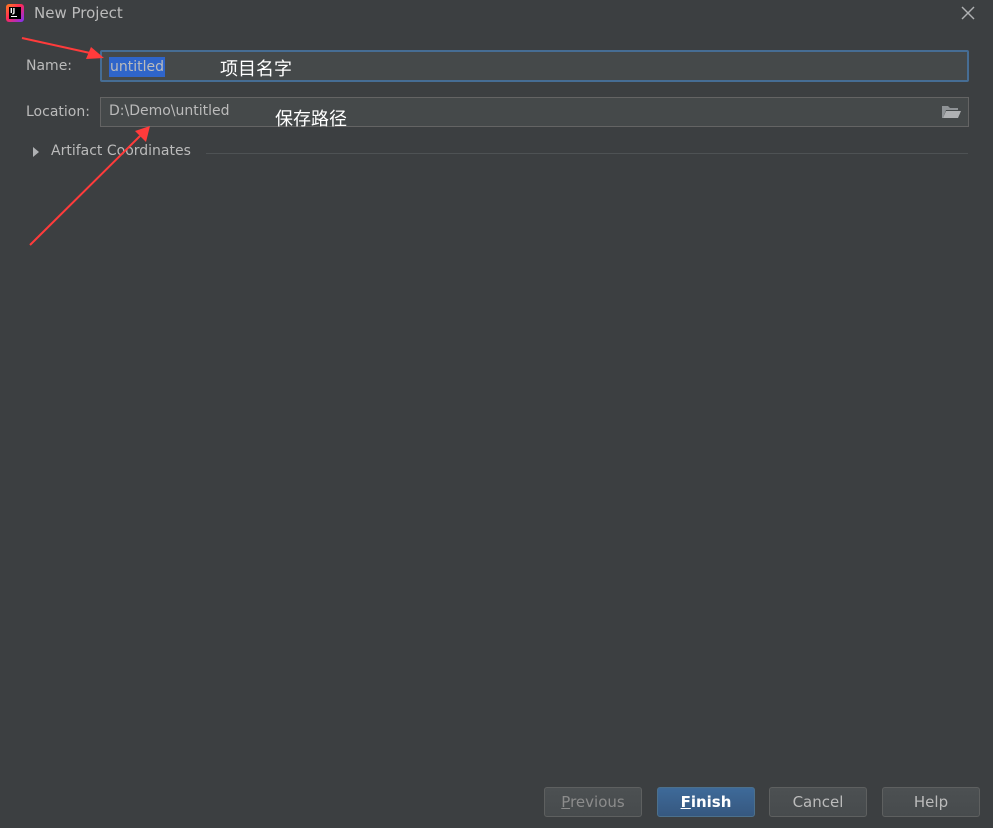 The image size is (993, 828). What do you see at coordinates (587, 153) in the screenshot?
I see `section-divider` at bounding box center [587, 153].